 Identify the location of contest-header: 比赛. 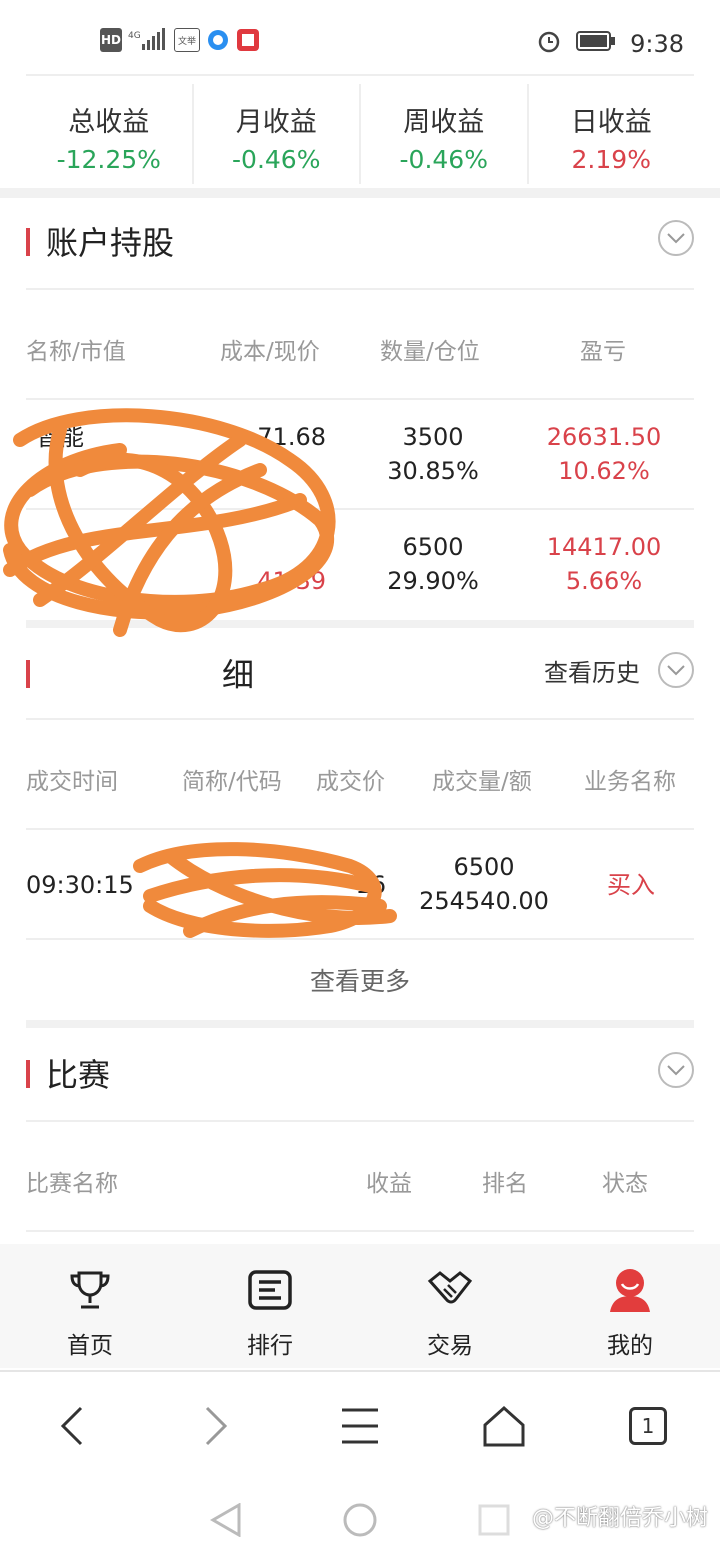
(360, 1075).